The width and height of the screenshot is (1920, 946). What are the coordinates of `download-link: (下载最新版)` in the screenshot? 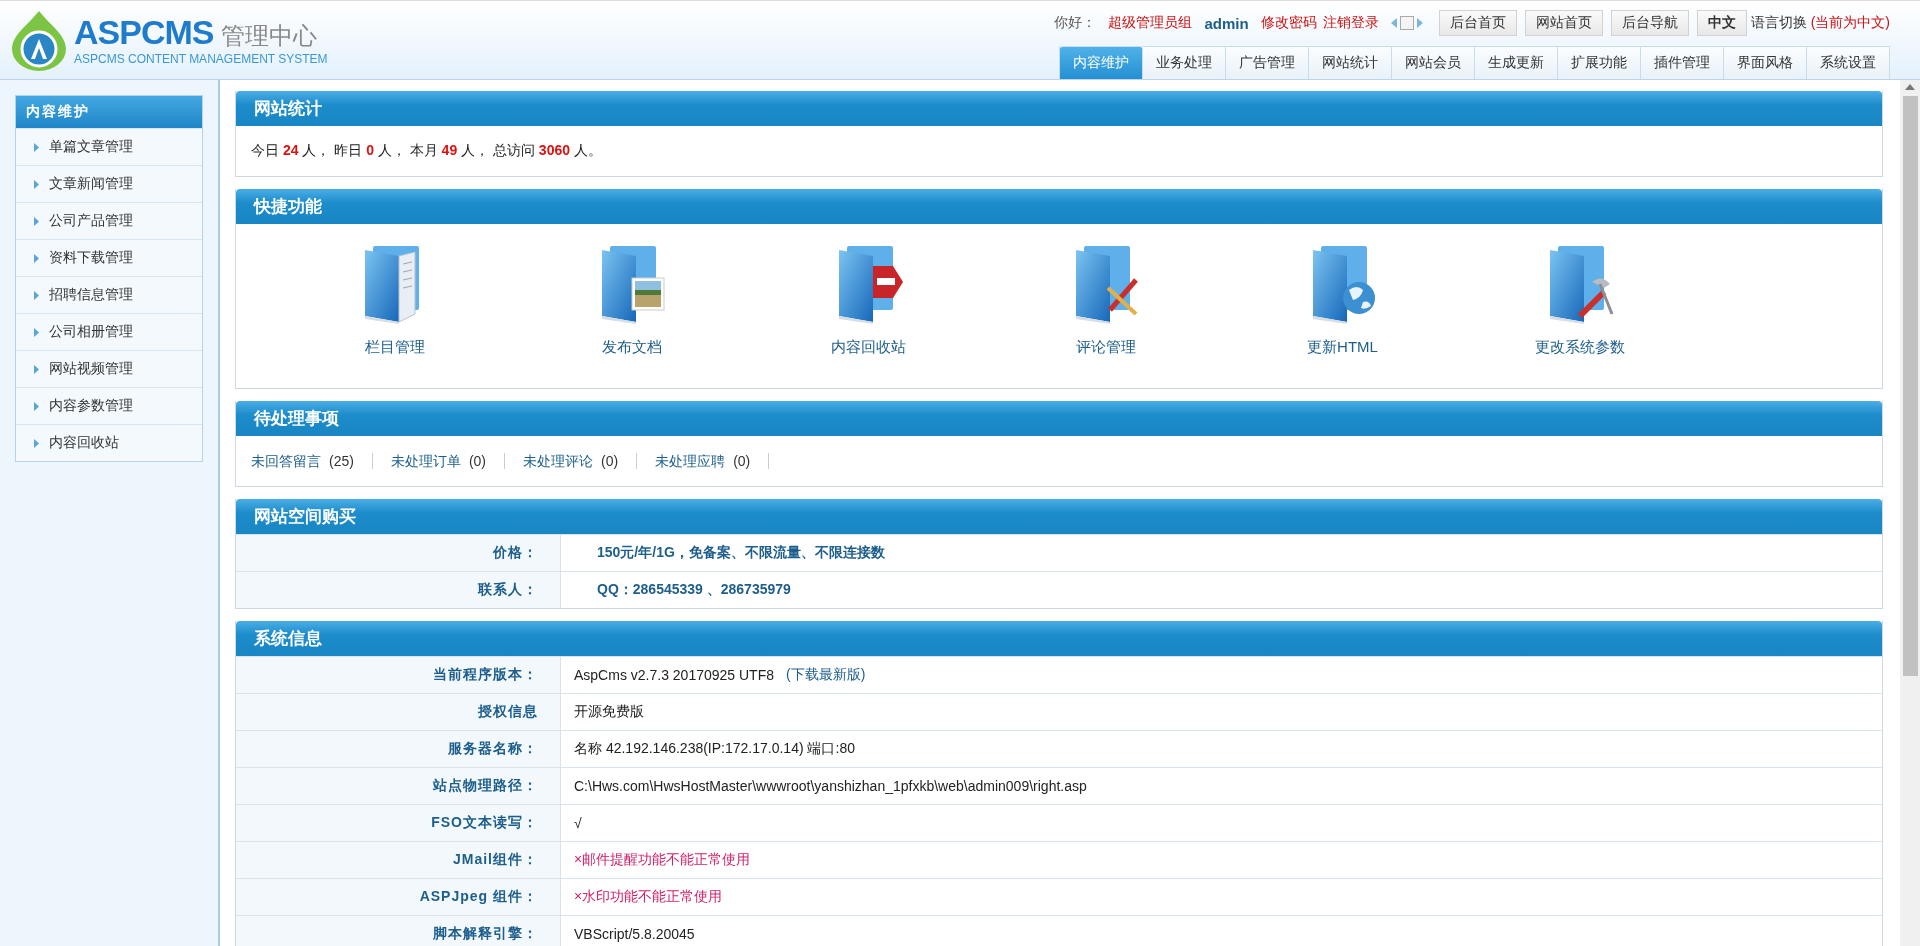 It's located at (826, 675).